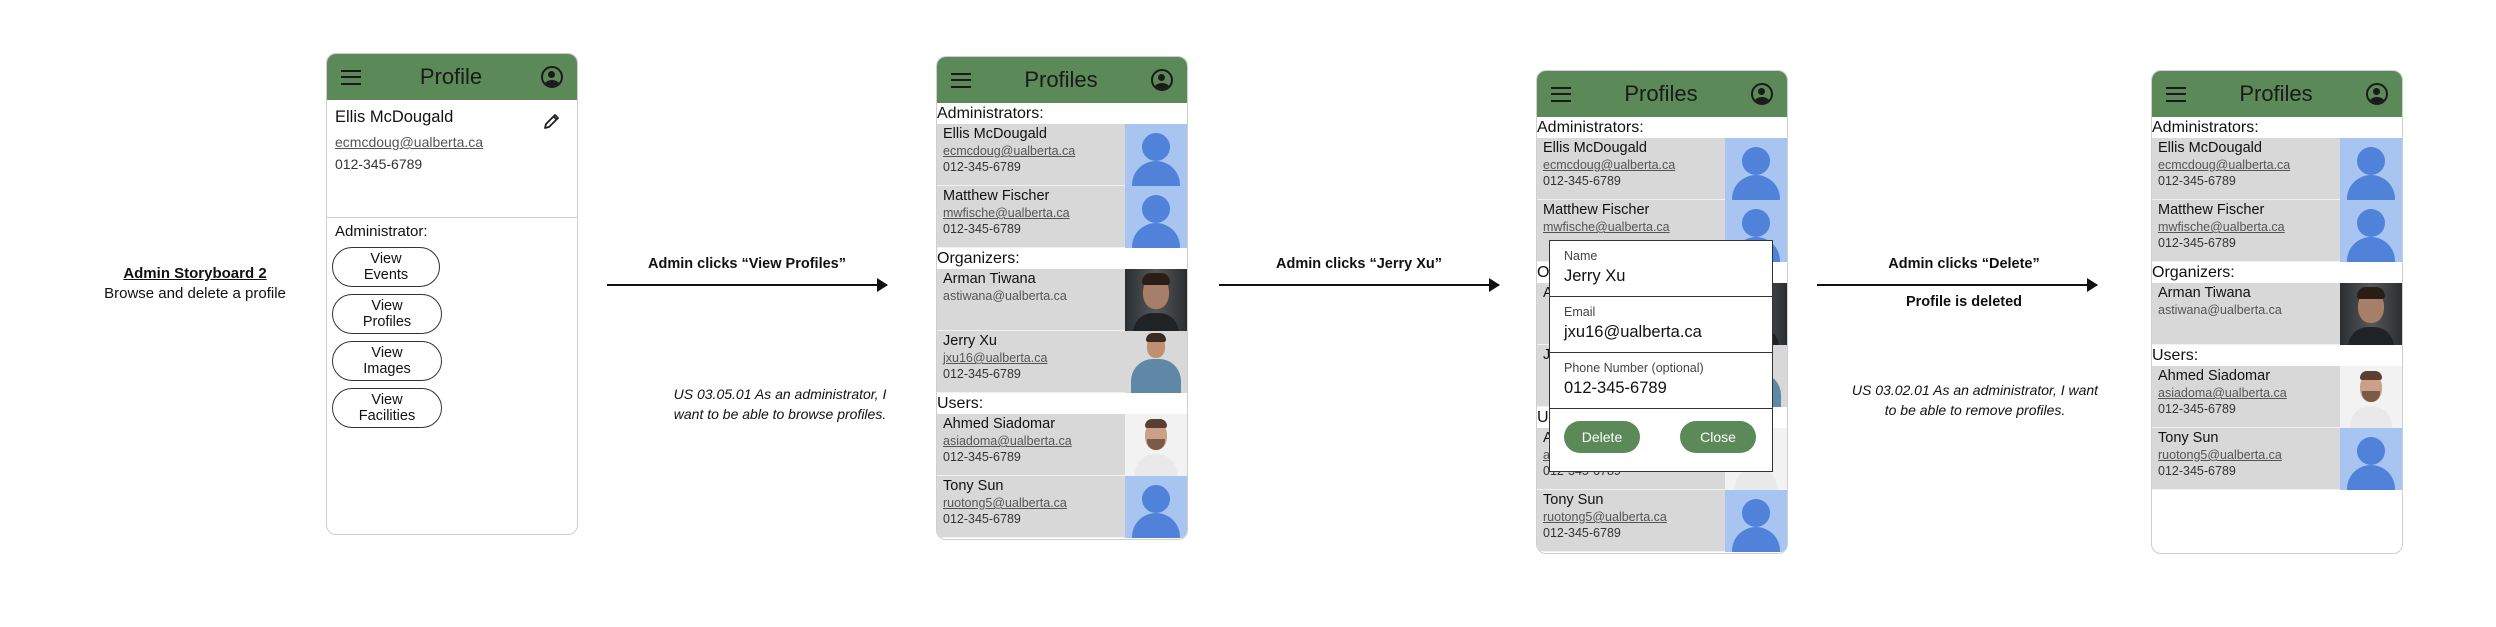  Describe the element at coordinates (1615, 388) in the screenshot. I see `phone-value: 012-345-6789` at that location.